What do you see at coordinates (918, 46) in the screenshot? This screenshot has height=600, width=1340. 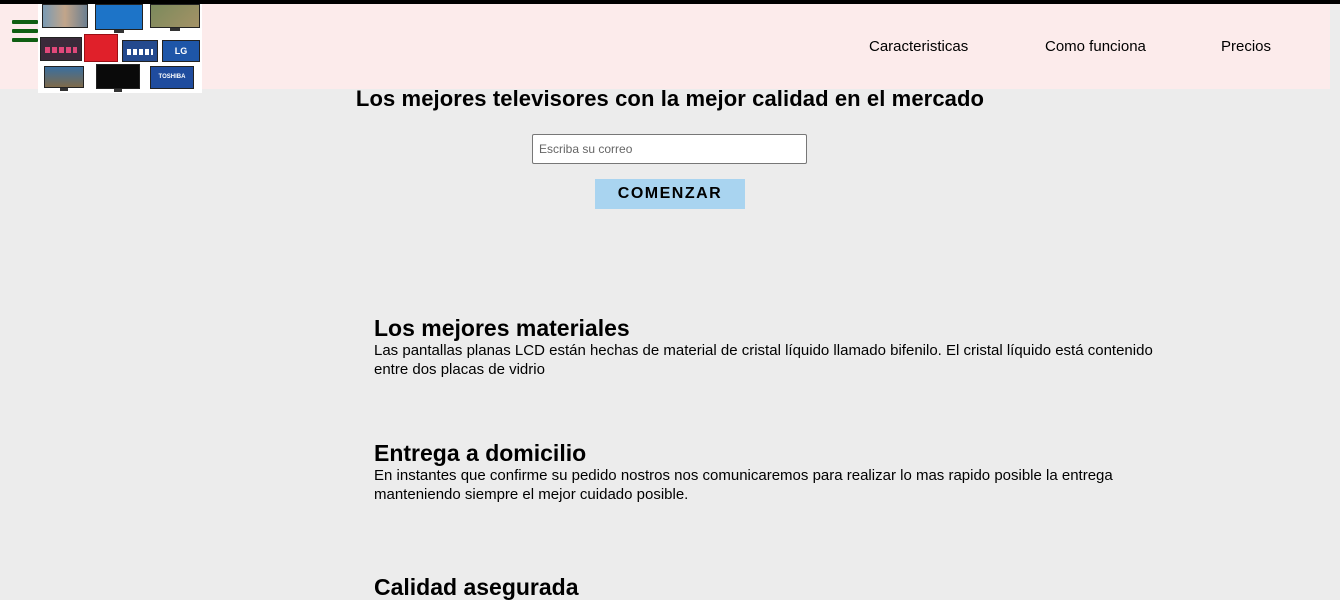 I see `nav-link-caracteristicas: Caracteristicas` at bounding box center [918, 46].